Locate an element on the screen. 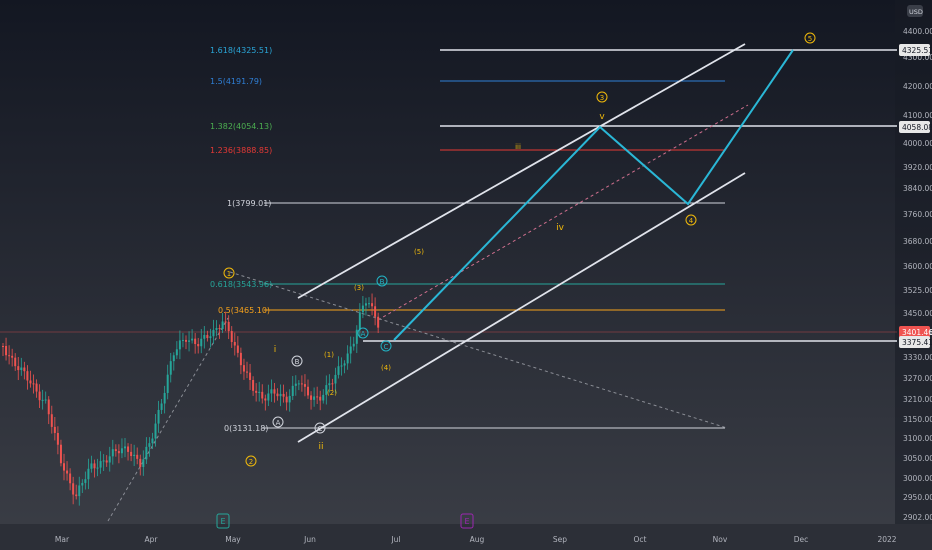 The width and height of the screenshot is (932, 550). wave-label: (3) is located at coordinates (359, 288).